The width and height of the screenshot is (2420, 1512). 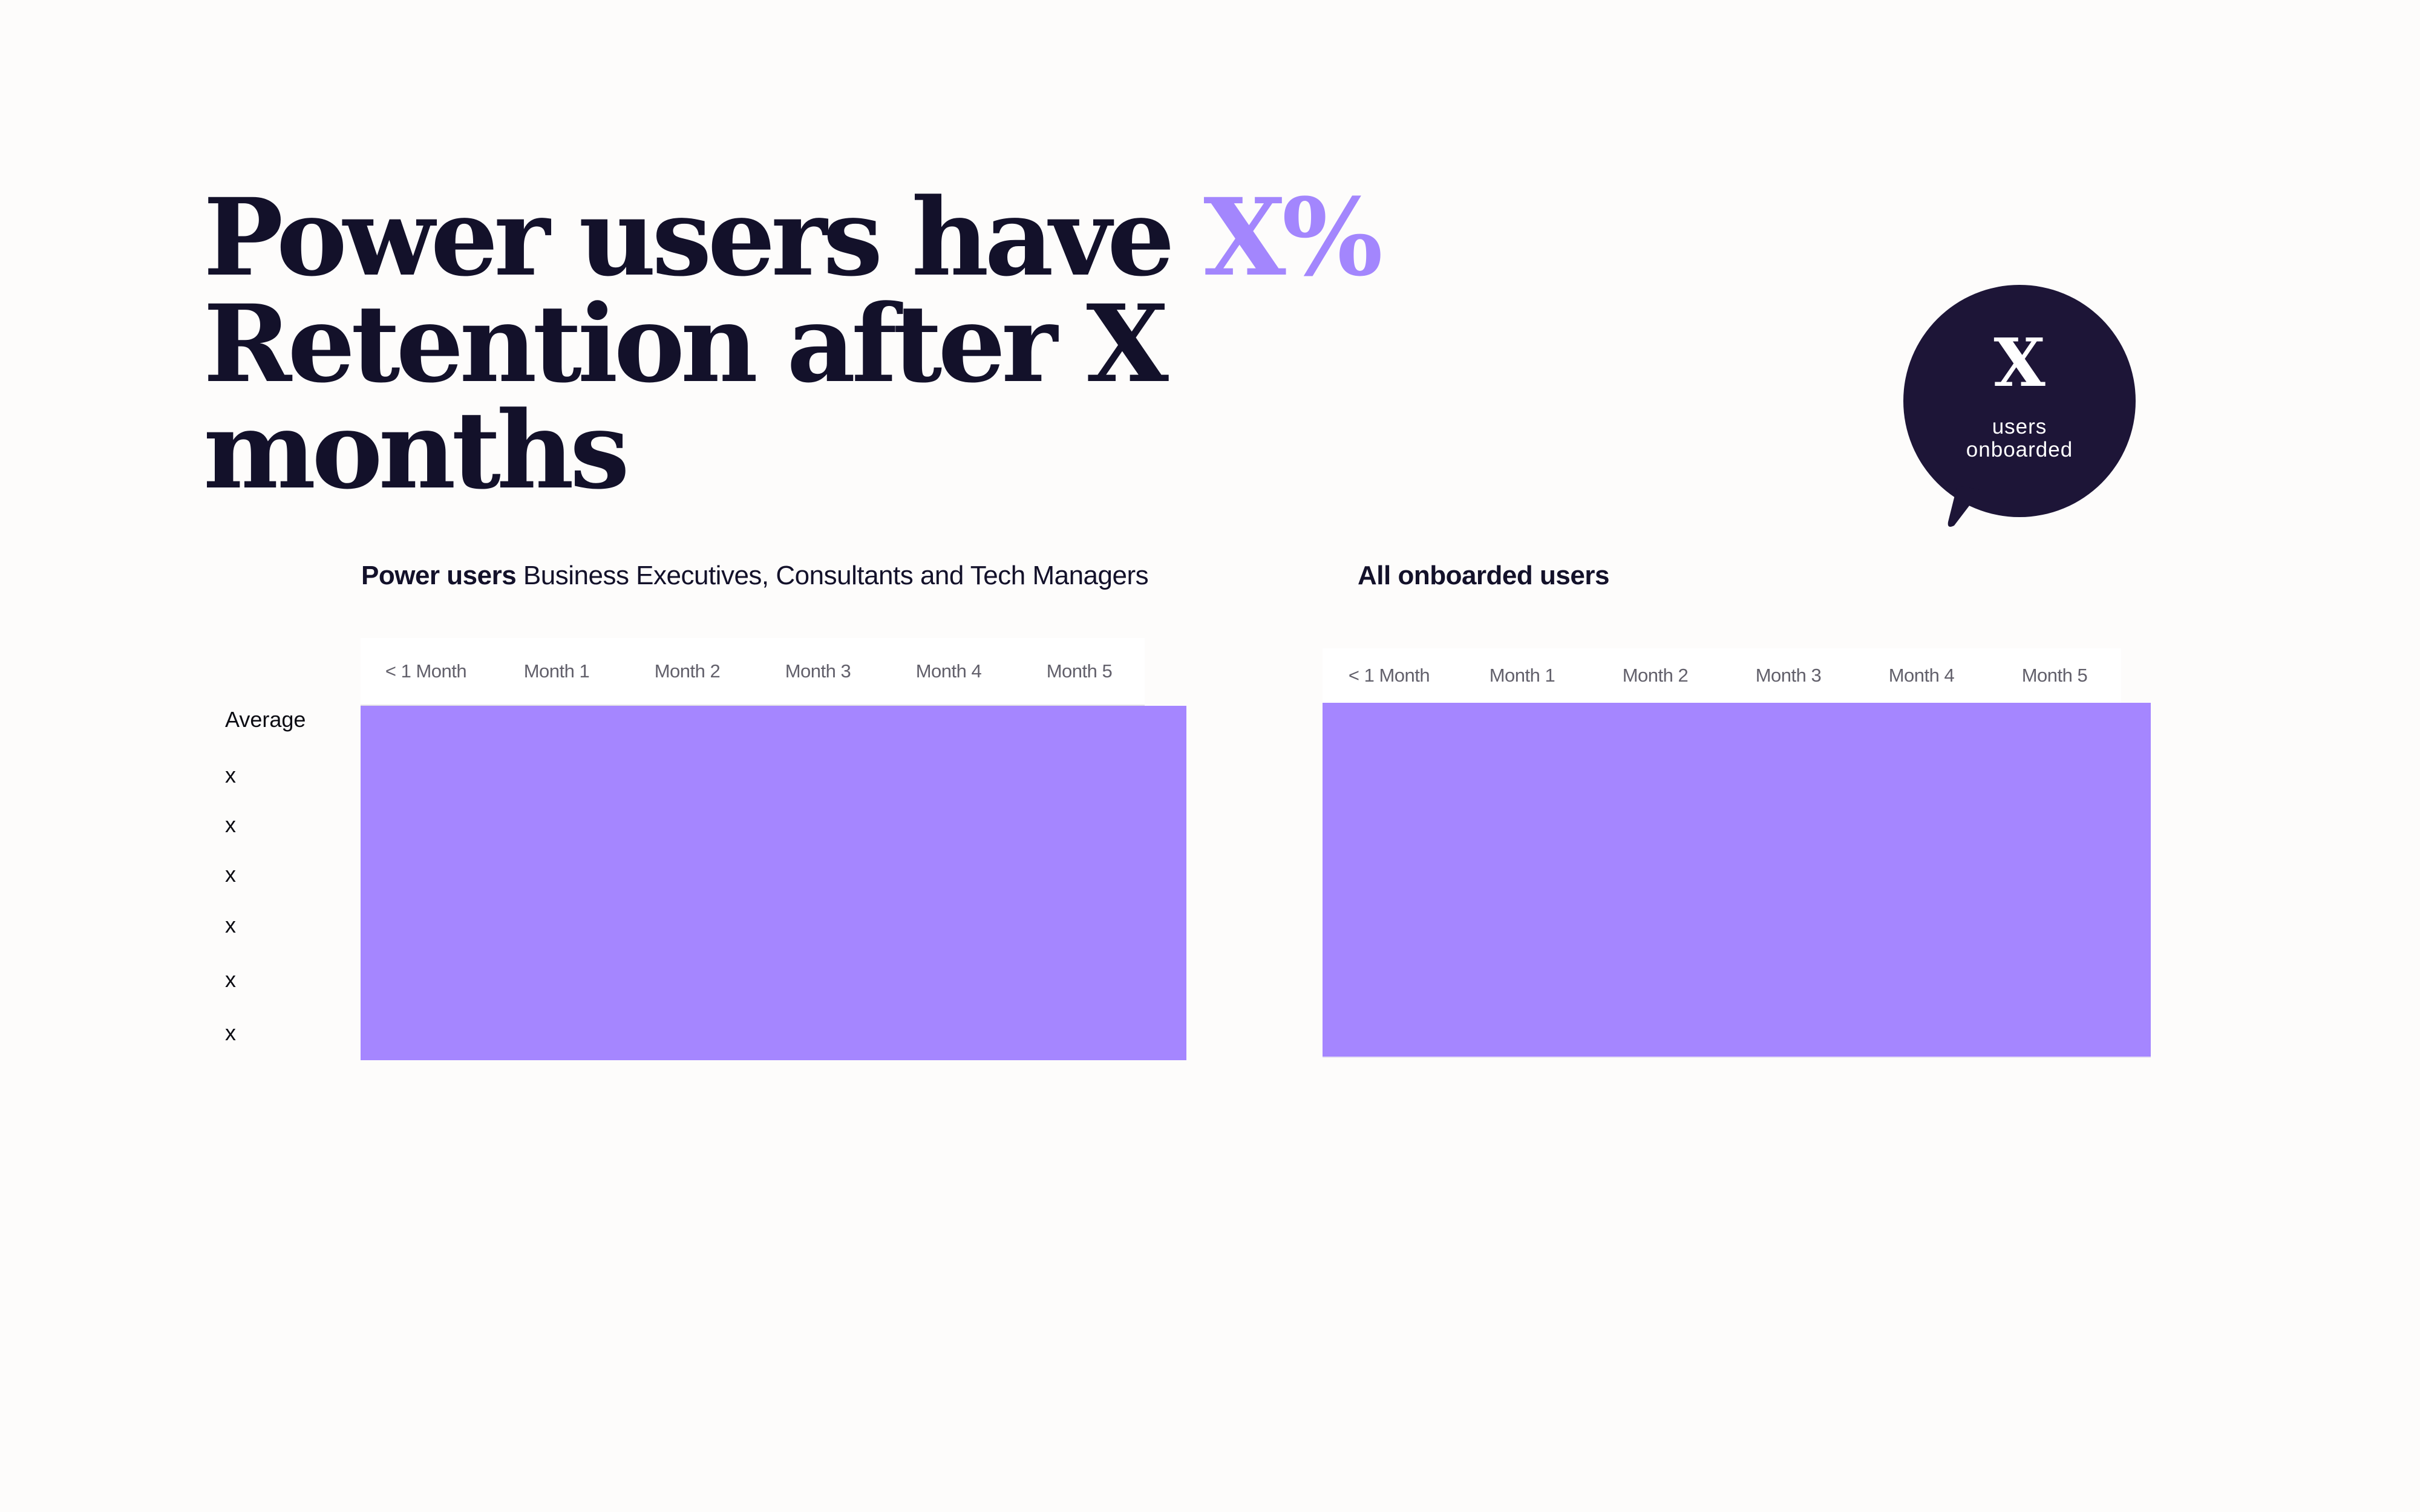 I want to click on all-users-label: All onboarded users, so click(x=1483, y=575).